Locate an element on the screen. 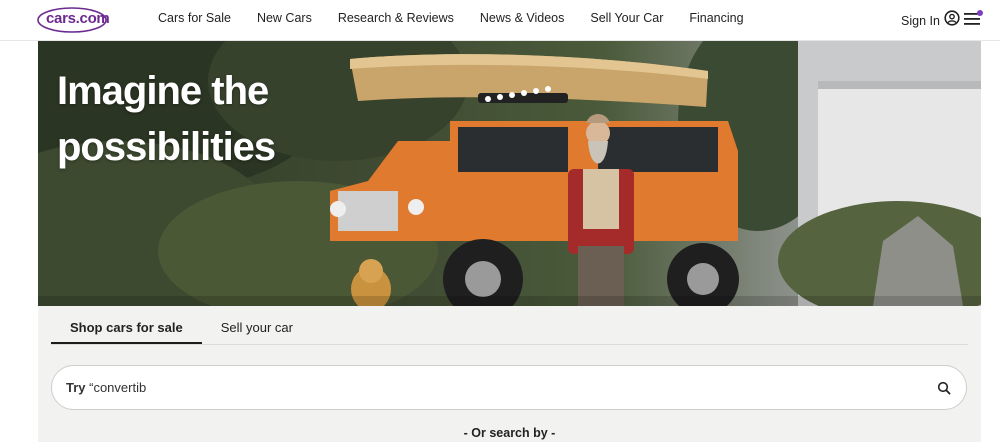 The height and width of the screenshot is (442, 1000). search-icon is located at coordinates (944, 388).